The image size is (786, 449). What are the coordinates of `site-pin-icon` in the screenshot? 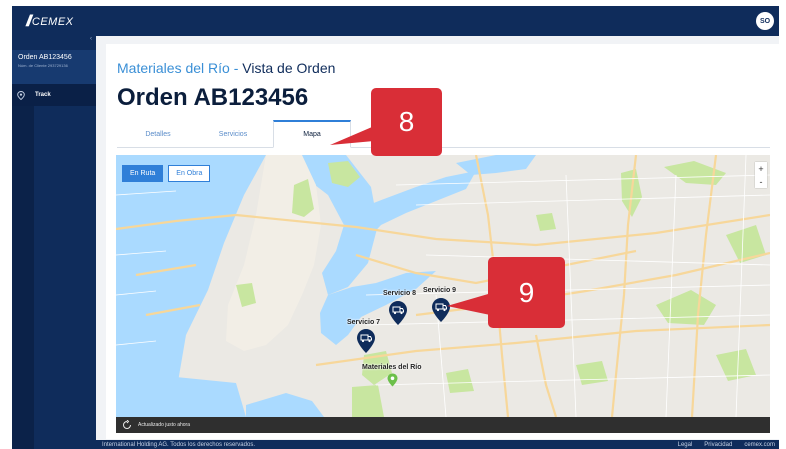 It's located at (392, 380).